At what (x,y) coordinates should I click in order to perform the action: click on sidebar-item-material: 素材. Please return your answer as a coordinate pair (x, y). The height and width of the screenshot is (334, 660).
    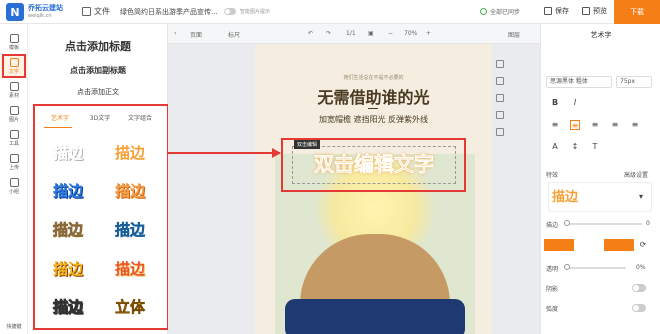
    Looking at the image, I should click on (14, 91).